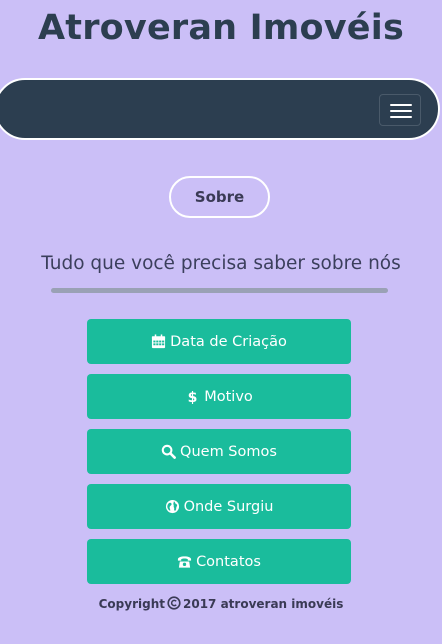  What do you see at coordinates (228, 561) in the screenshot?
I see `contatos-label: Contatos` at bounding box center [228, 561].